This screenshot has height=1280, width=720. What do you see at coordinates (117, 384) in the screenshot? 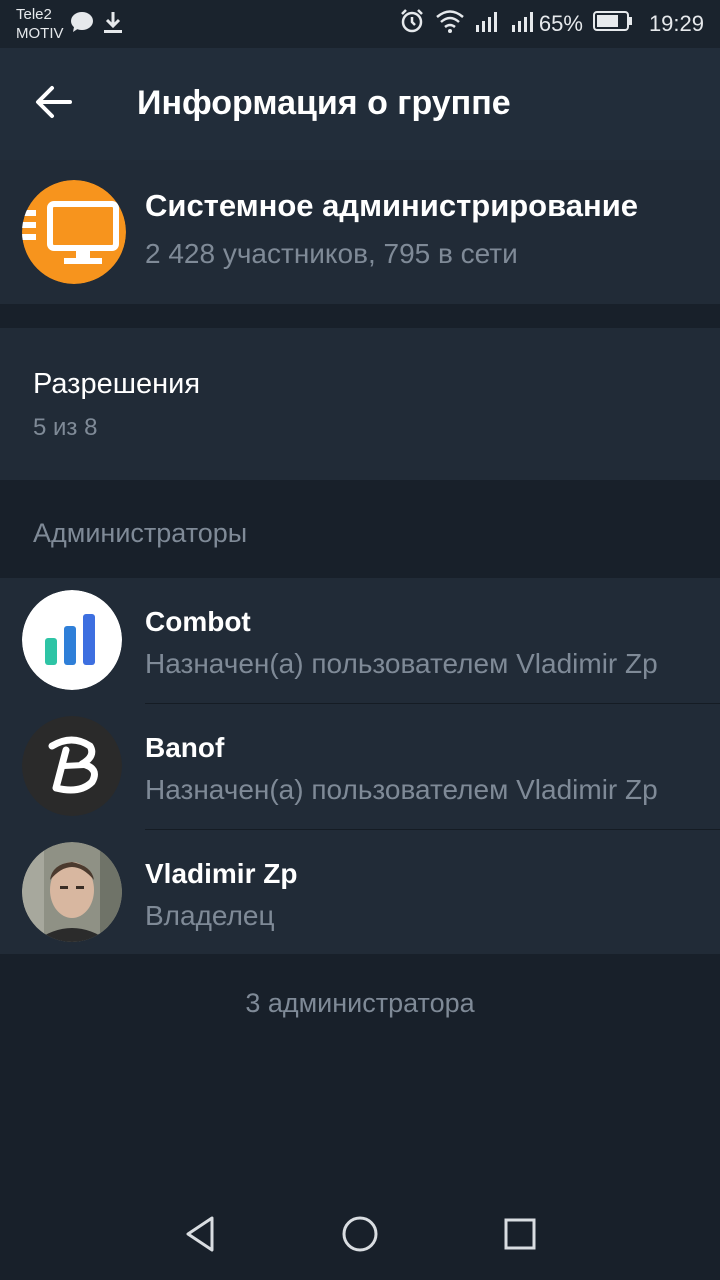
I see `permissions-title: Разрешения` at bounding box center [117, 384].